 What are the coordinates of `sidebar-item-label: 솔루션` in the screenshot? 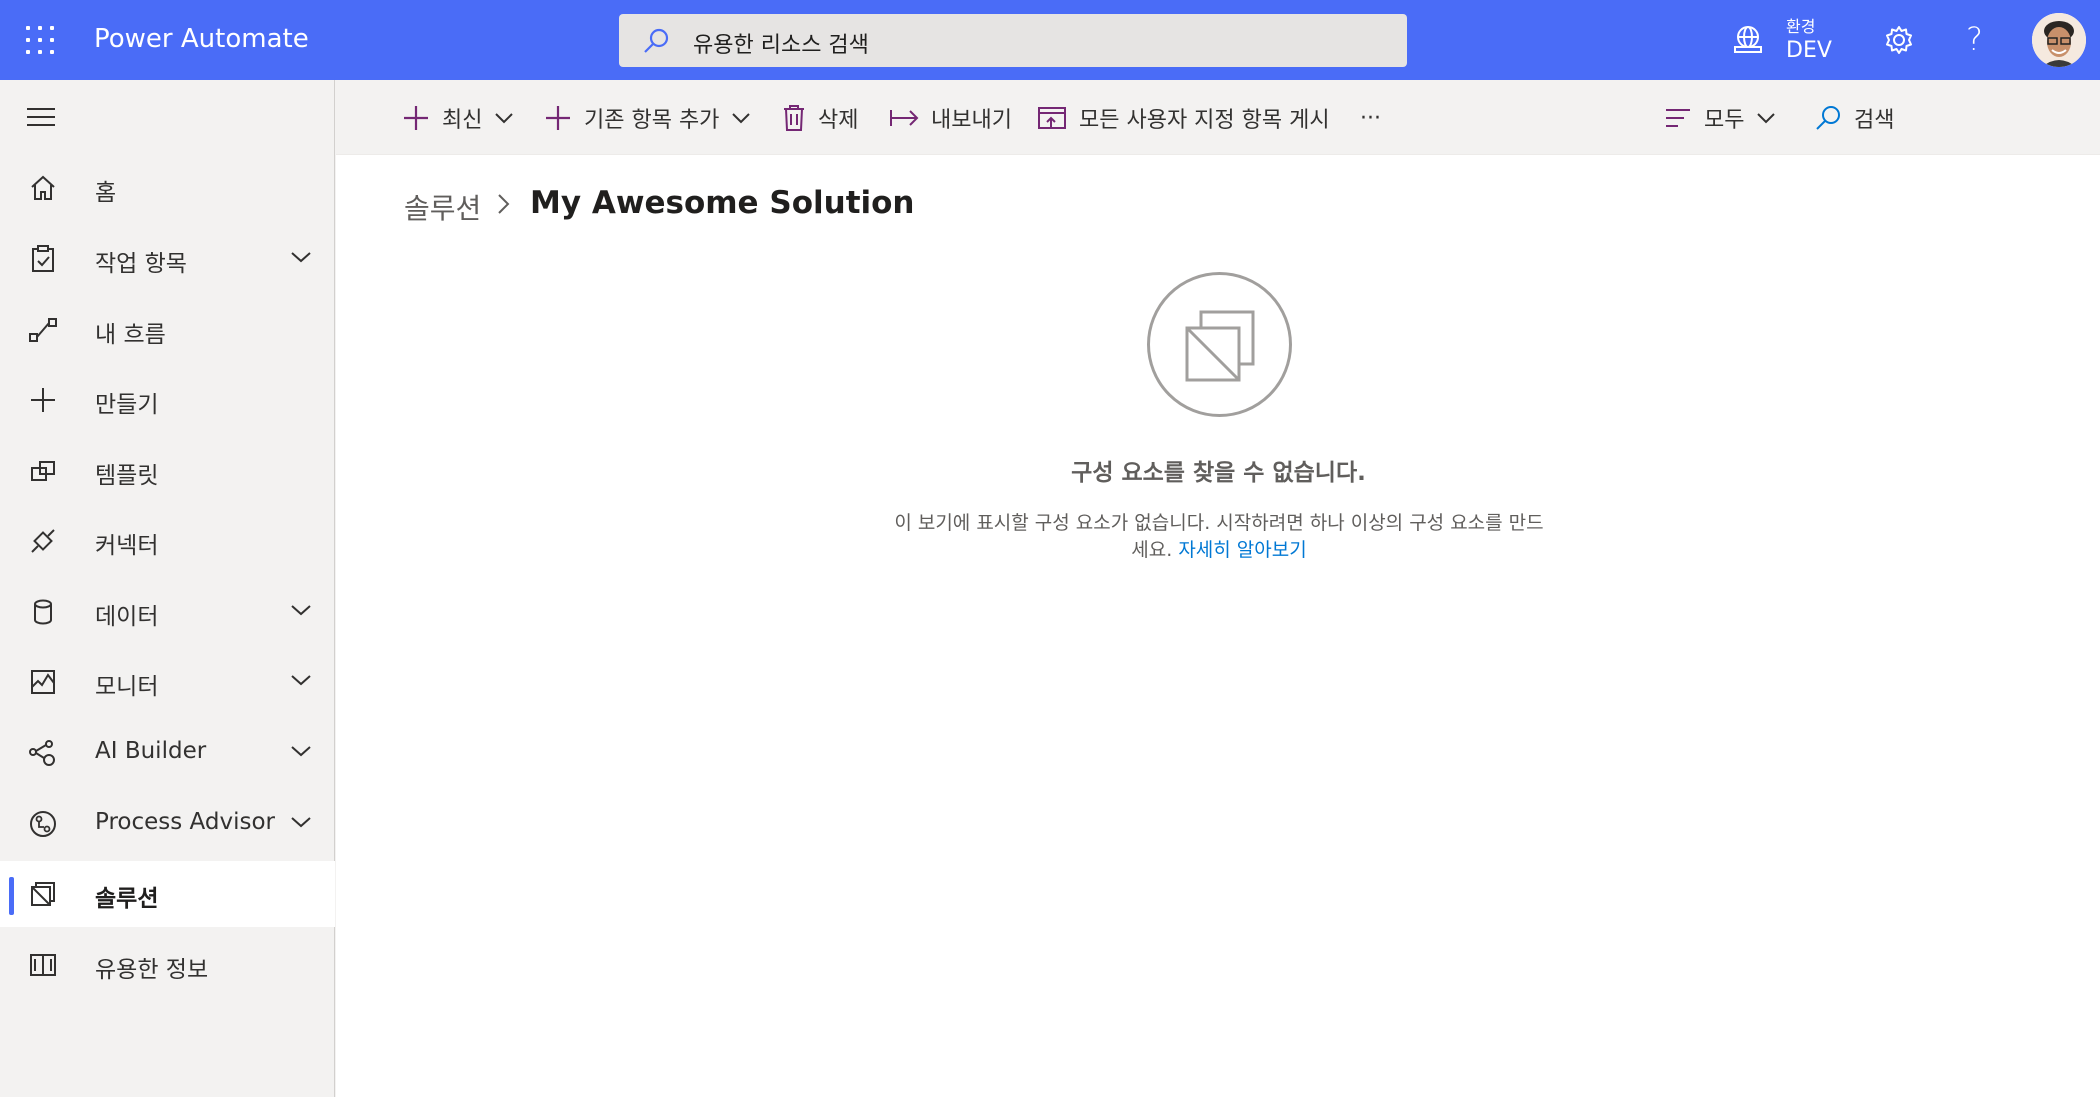 It's located at (127, 899).